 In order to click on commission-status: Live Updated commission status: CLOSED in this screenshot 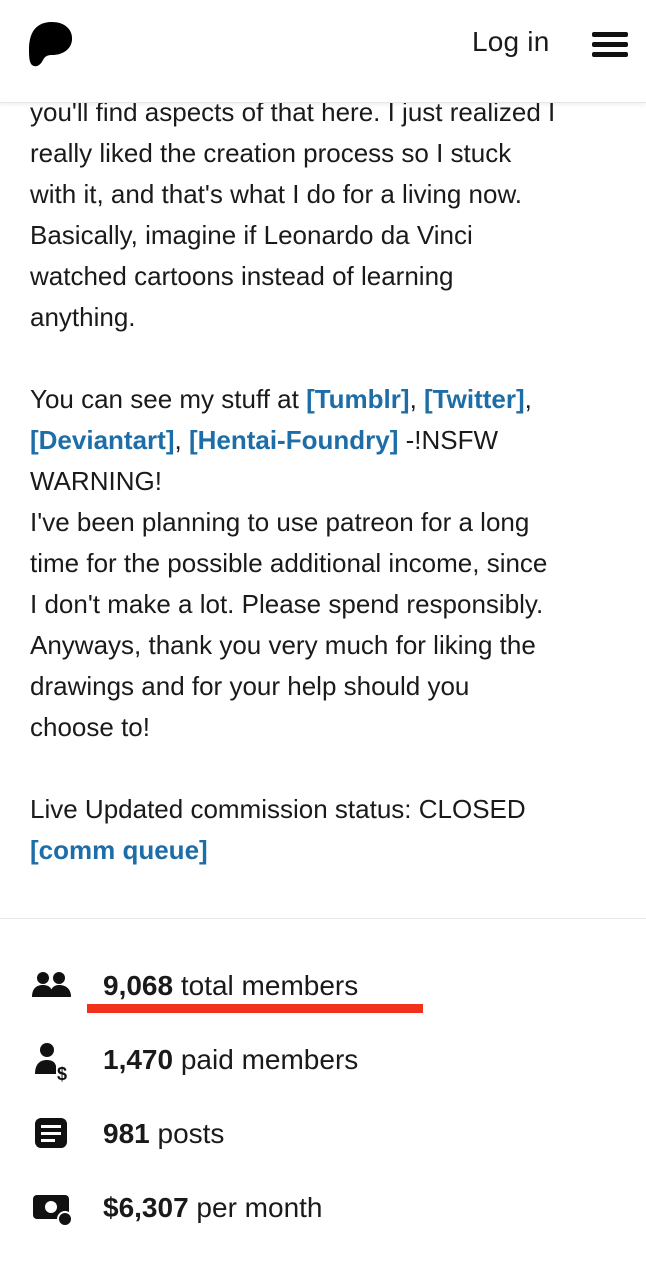, I will do `click(278, 809)`.